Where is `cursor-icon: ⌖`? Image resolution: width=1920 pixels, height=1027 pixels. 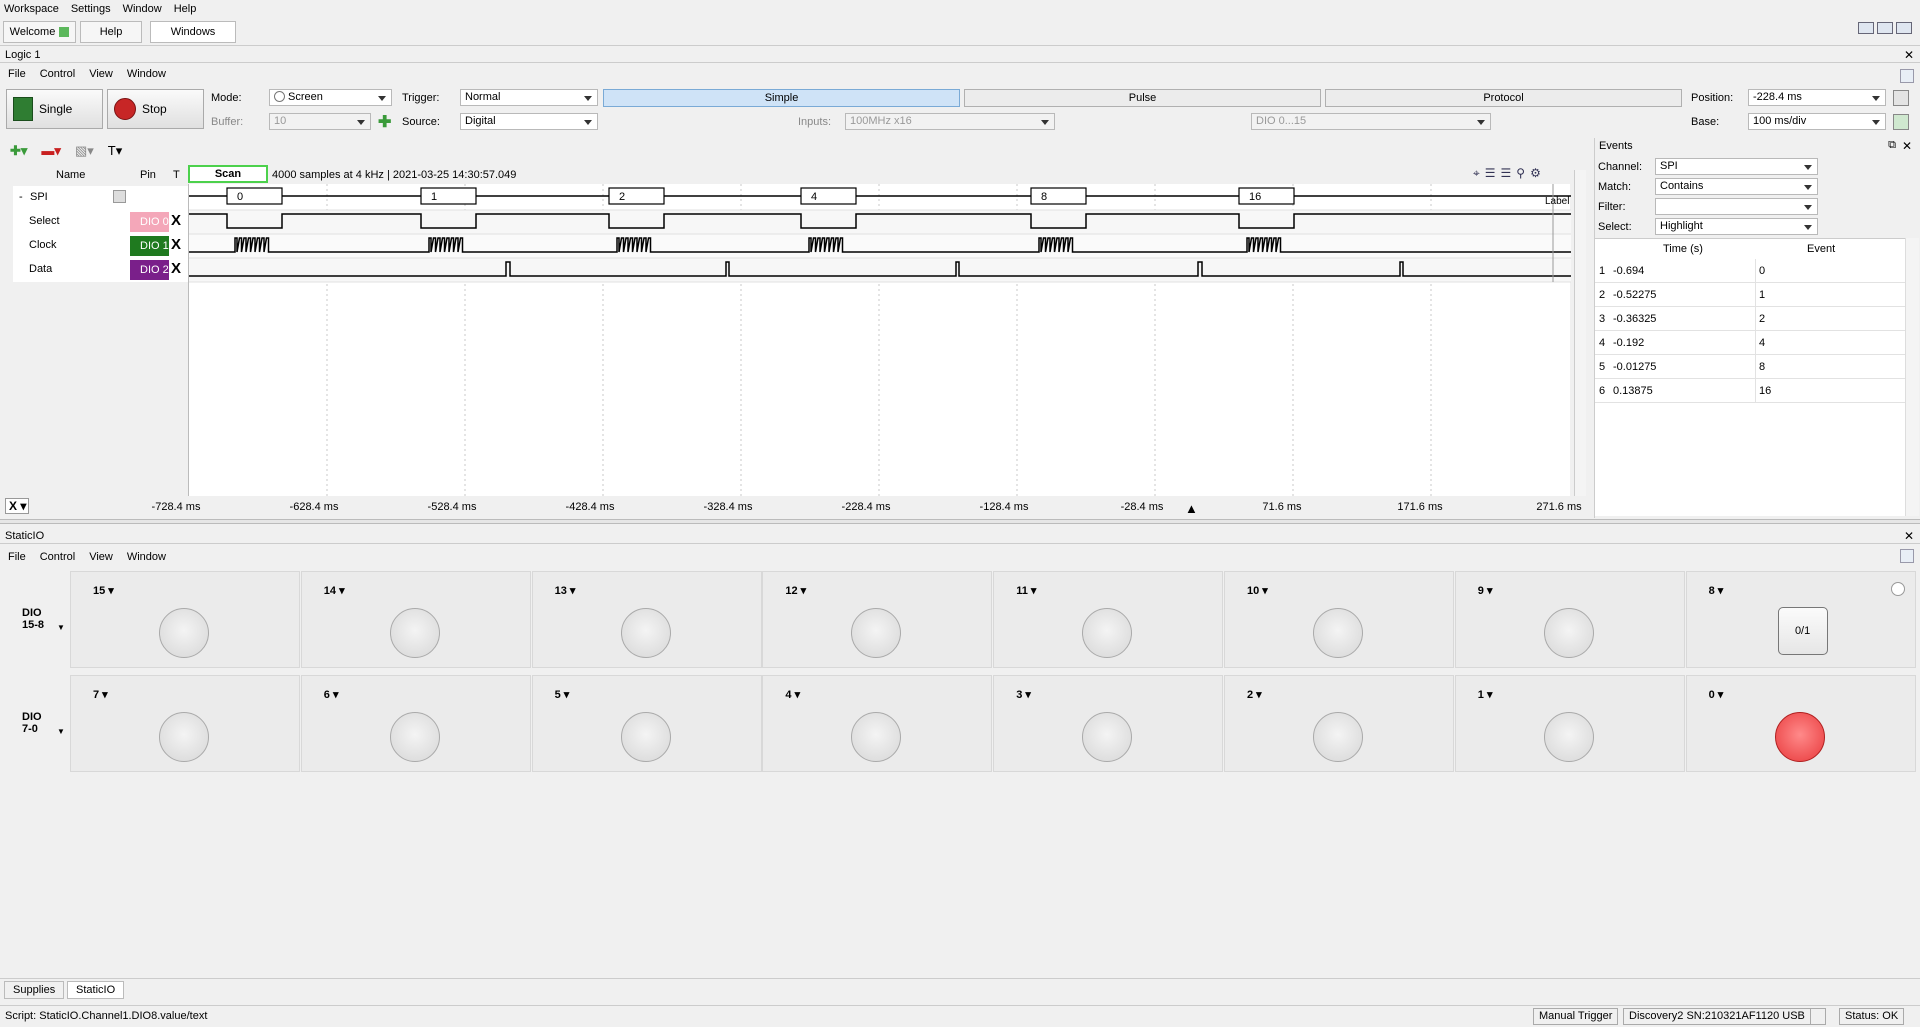
cursor-icon: ⌖ is located at coordinates (1476, 173).